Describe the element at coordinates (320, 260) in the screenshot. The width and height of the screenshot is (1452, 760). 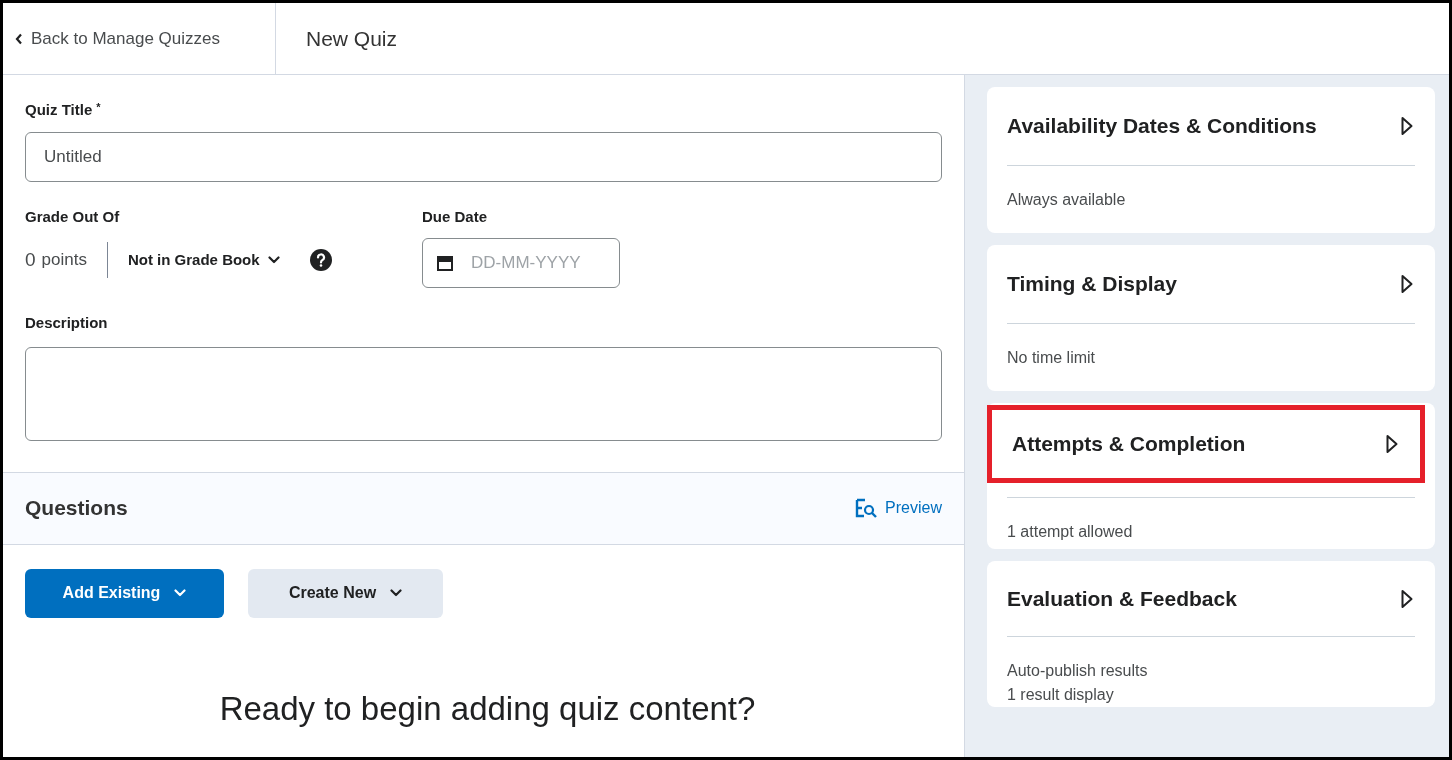
I see `help-icon` at that location.